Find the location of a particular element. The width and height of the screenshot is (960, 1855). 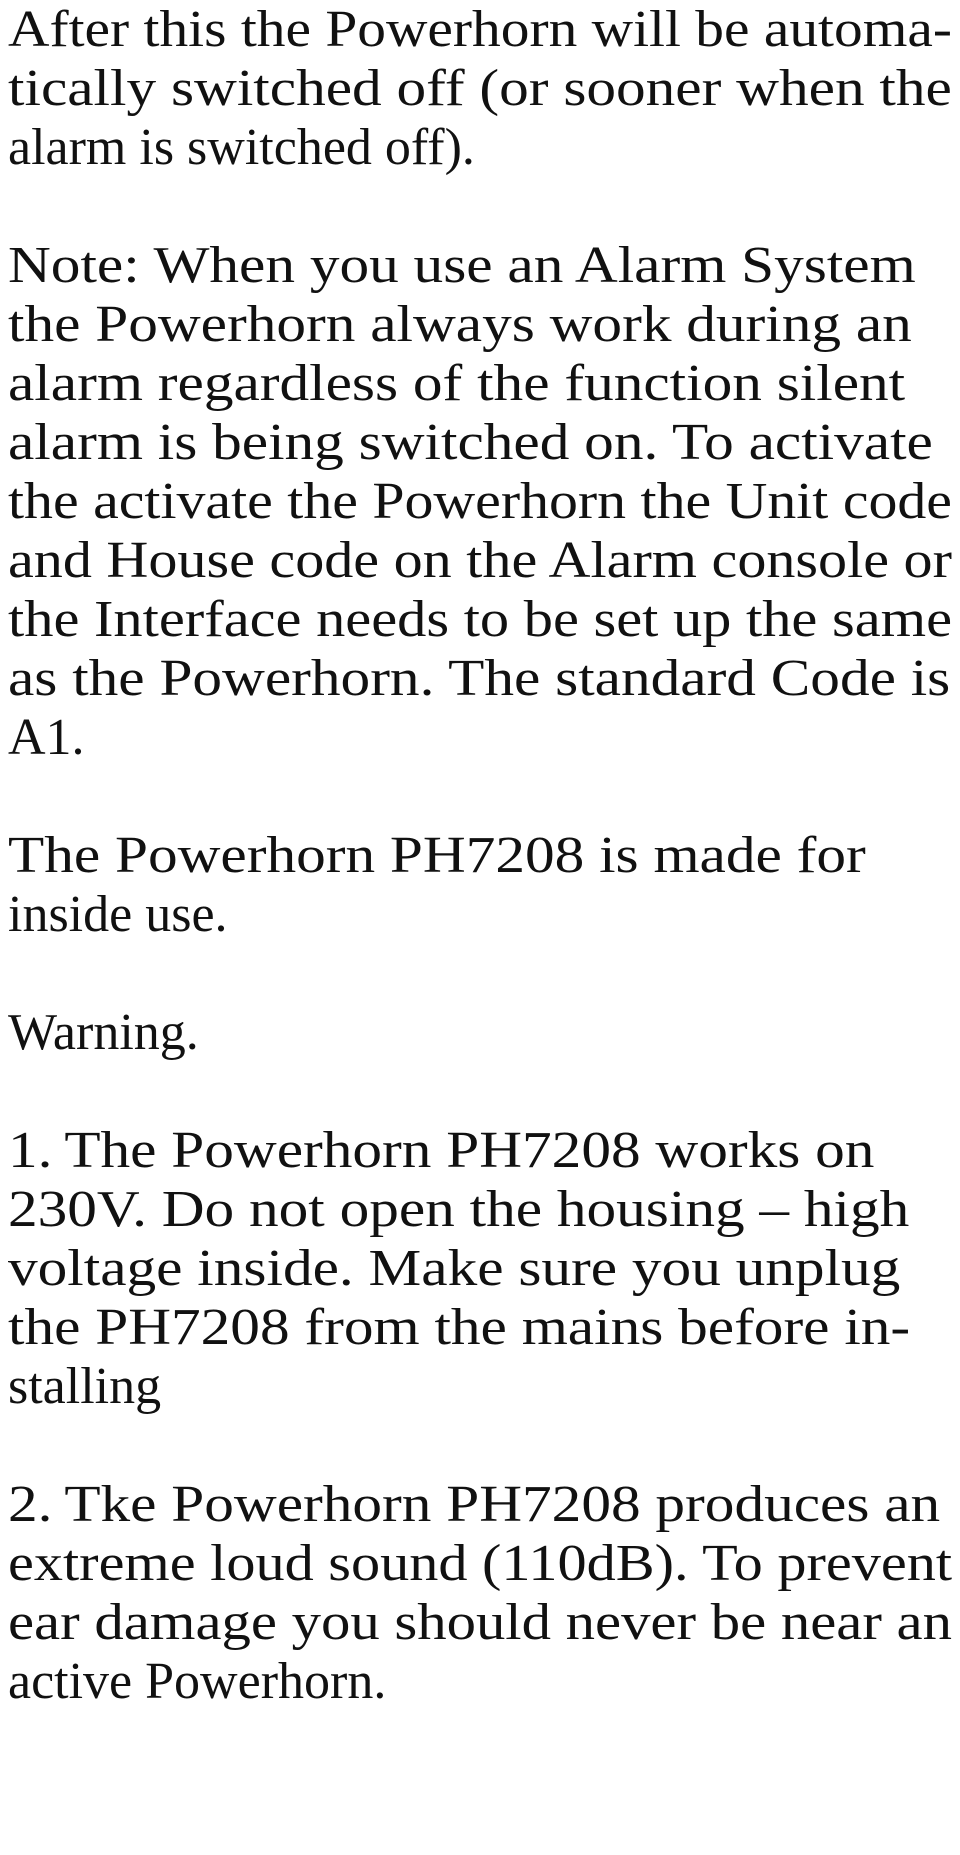

text-line-content: ear damage you should never be near an is located at coordinates (480, 1622).